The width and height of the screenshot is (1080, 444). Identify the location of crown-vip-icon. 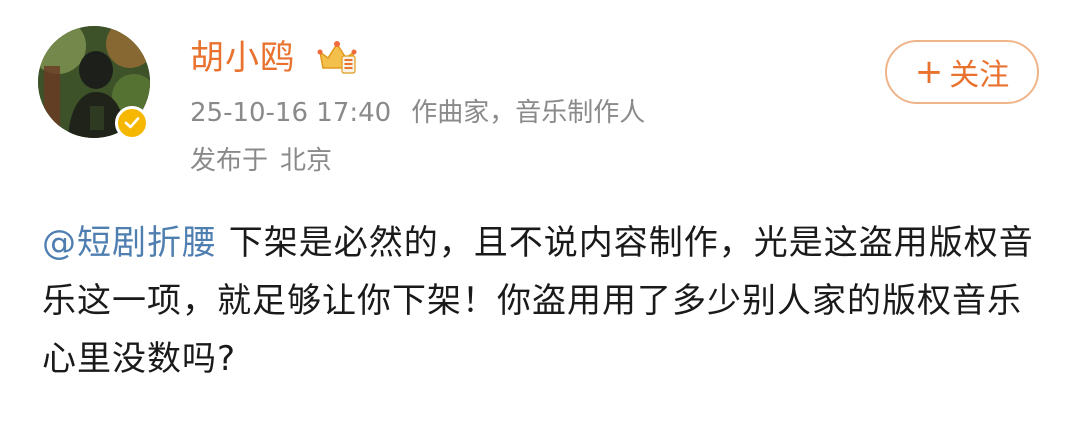
(337, 57).